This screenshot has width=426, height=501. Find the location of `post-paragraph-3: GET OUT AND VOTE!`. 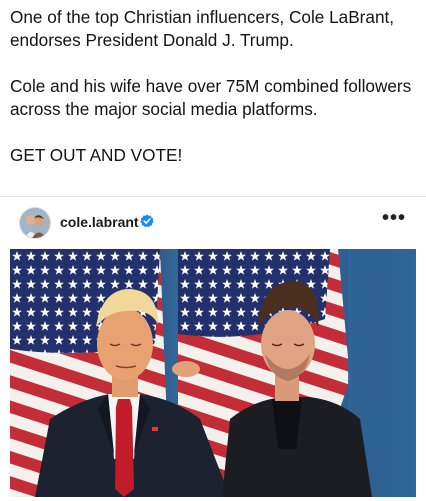

post-paragraph-3: GET OUT AND VOTE! is located at coordinates (96, 155).